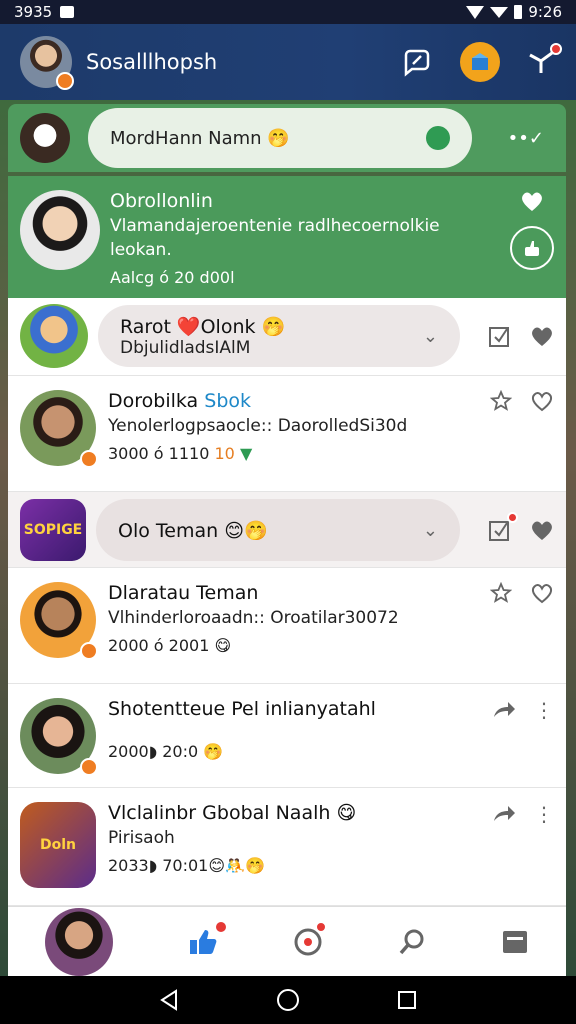 The width and height of the screenshot is (576, 1024). I want to click on status-time-right: 9:26, so click(545, 12).